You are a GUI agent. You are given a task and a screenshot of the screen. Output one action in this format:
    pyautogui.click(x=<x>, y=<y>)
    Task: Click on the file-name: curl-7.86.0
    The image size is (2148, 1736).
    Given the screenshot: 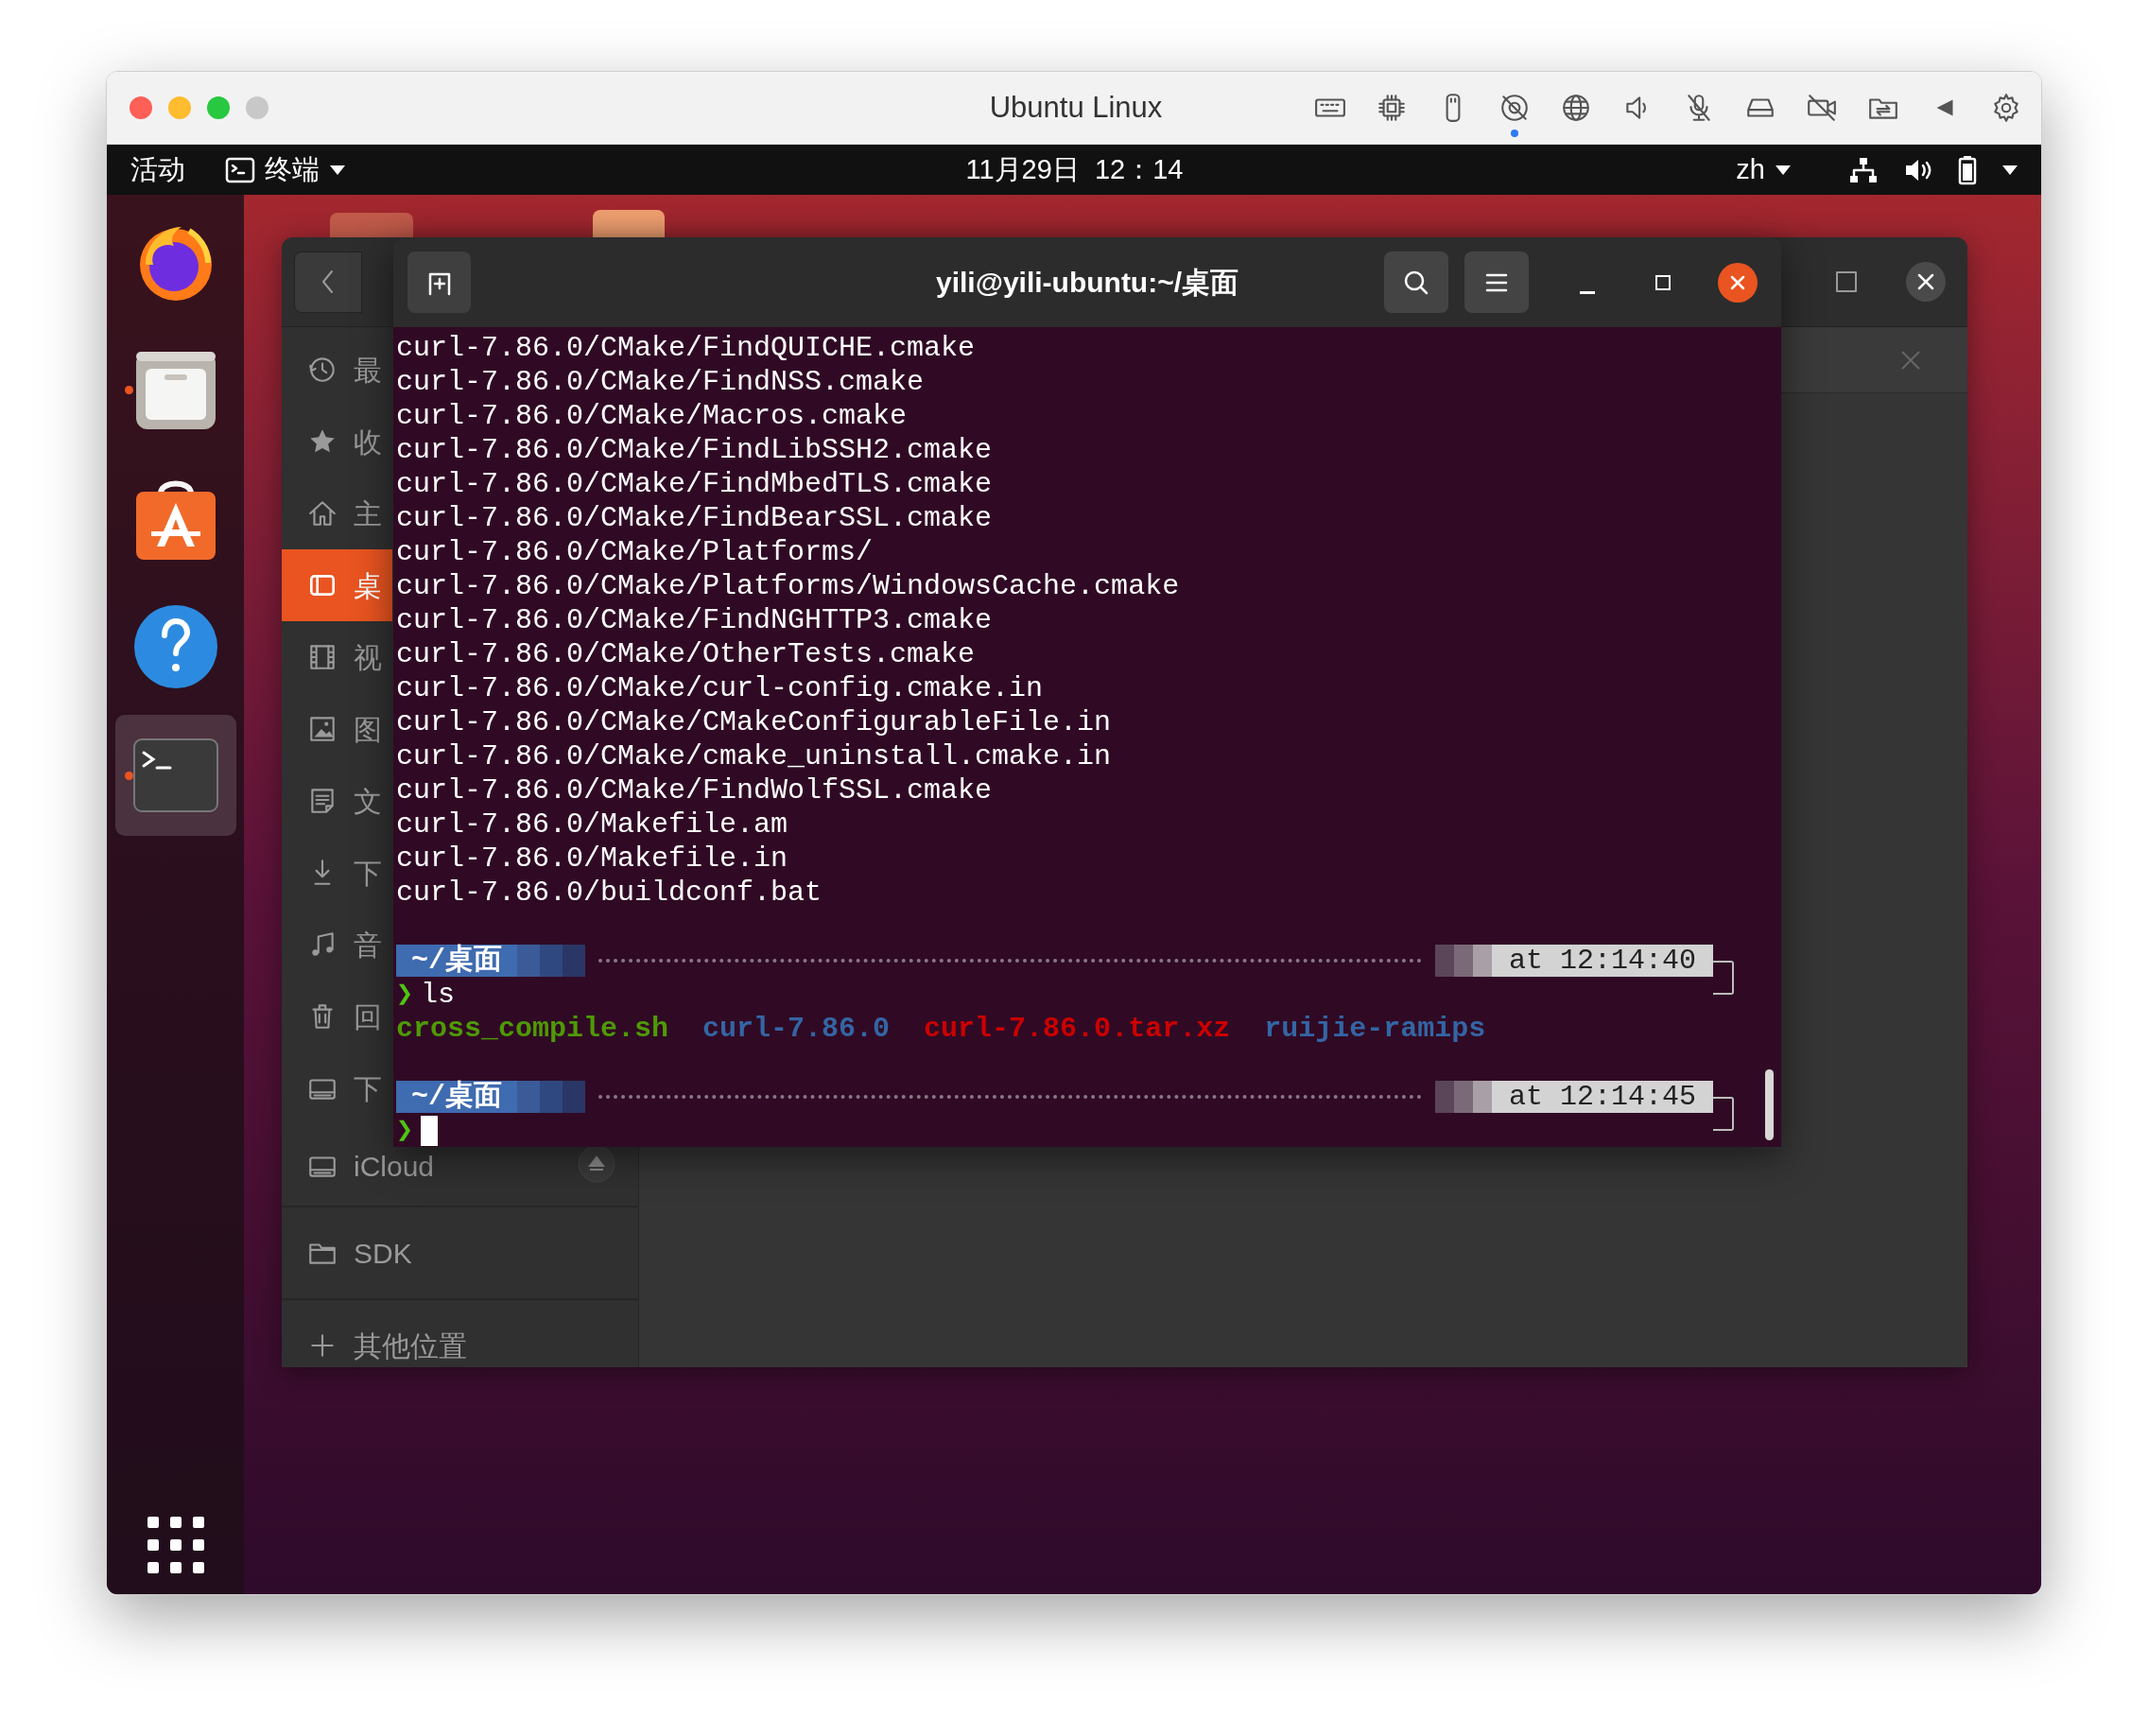 What is the action you would take?
    pyautogui.click(x=796, y=1029)
    